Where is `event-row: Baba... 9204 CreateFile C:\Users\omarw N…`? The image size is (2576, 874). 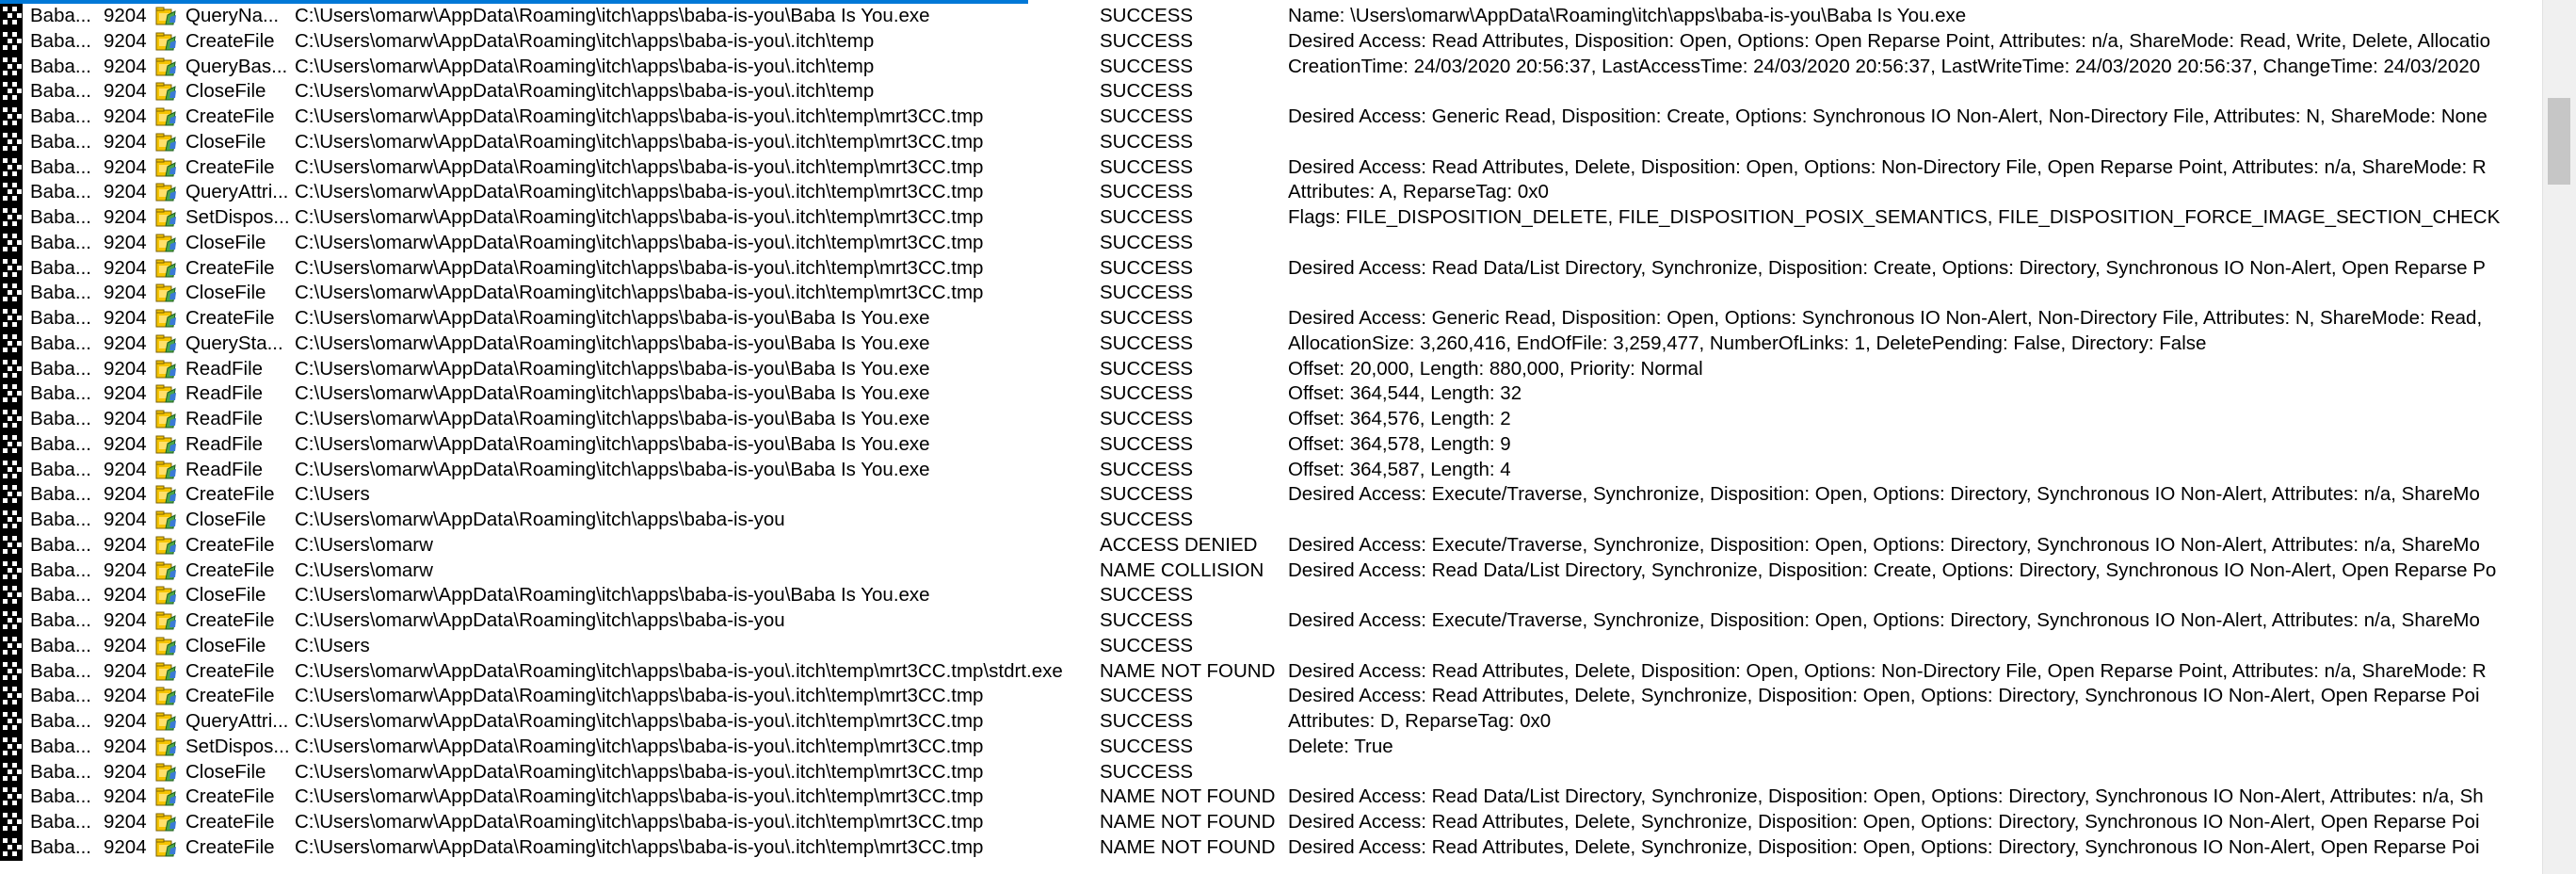 event-row: Baba... 9204 CreateFile C:\Users\omarw N… is located at coordinates (1271, 571).